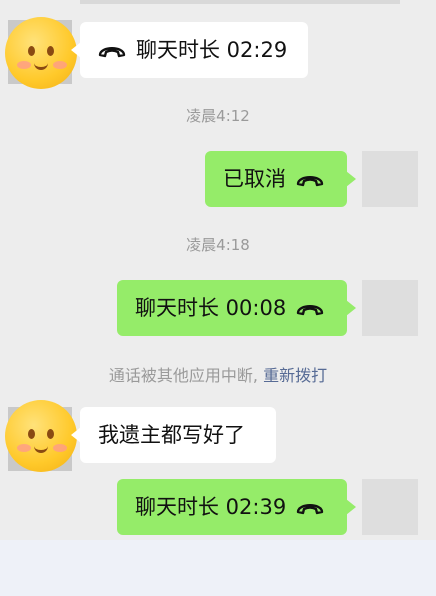  What do you see at coordinates (218, 568) in the screenshot?
I see `chat-bottom-area` at bounding box center [218, 568].